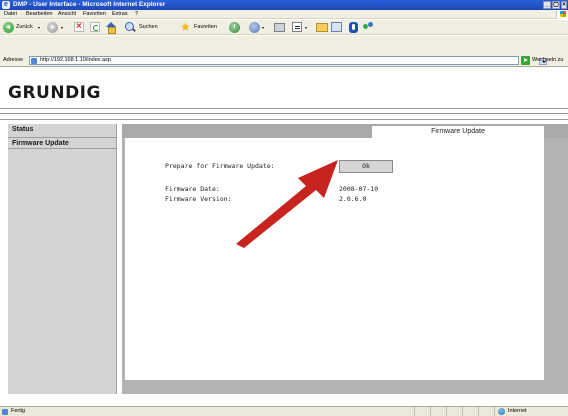  What do you see at coordinates (62, 27) in the screenshot?
I see `forward-dropdown: ▾` at bounding box center [62, 27].